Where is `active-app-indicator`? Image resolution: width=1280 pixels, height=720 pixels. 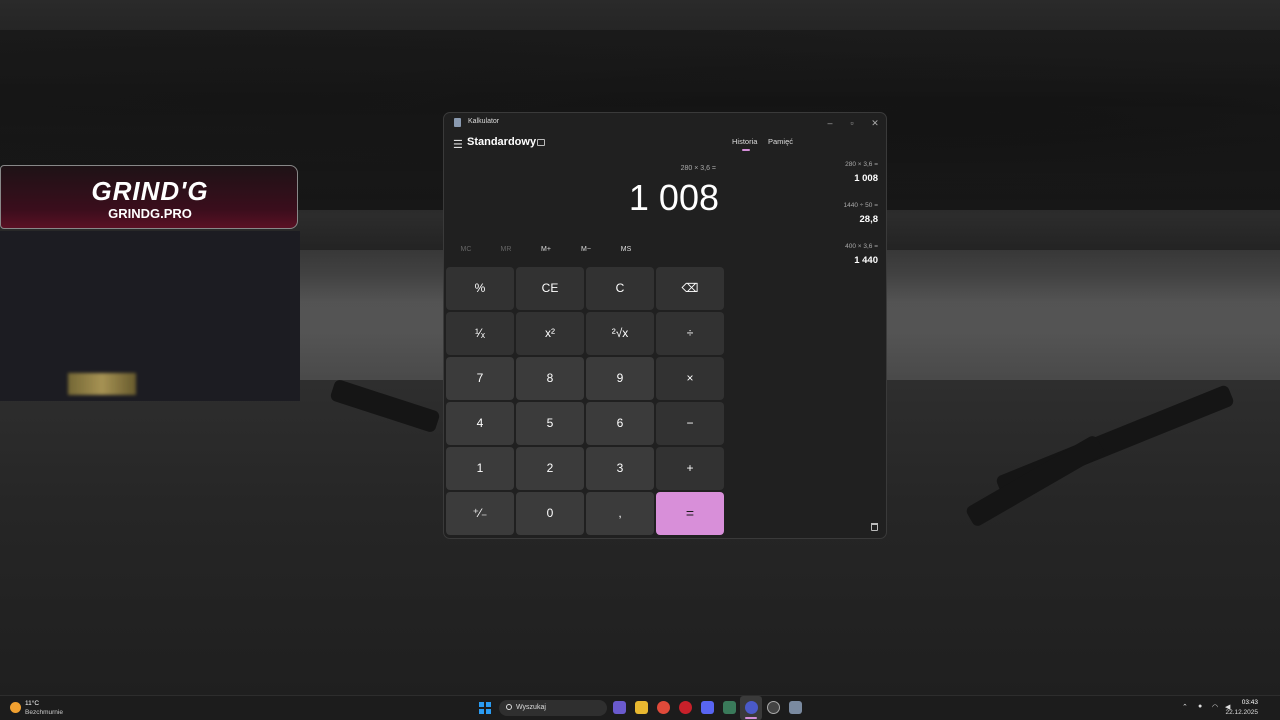
active-app-indicator is located at coordinates (751, 718).